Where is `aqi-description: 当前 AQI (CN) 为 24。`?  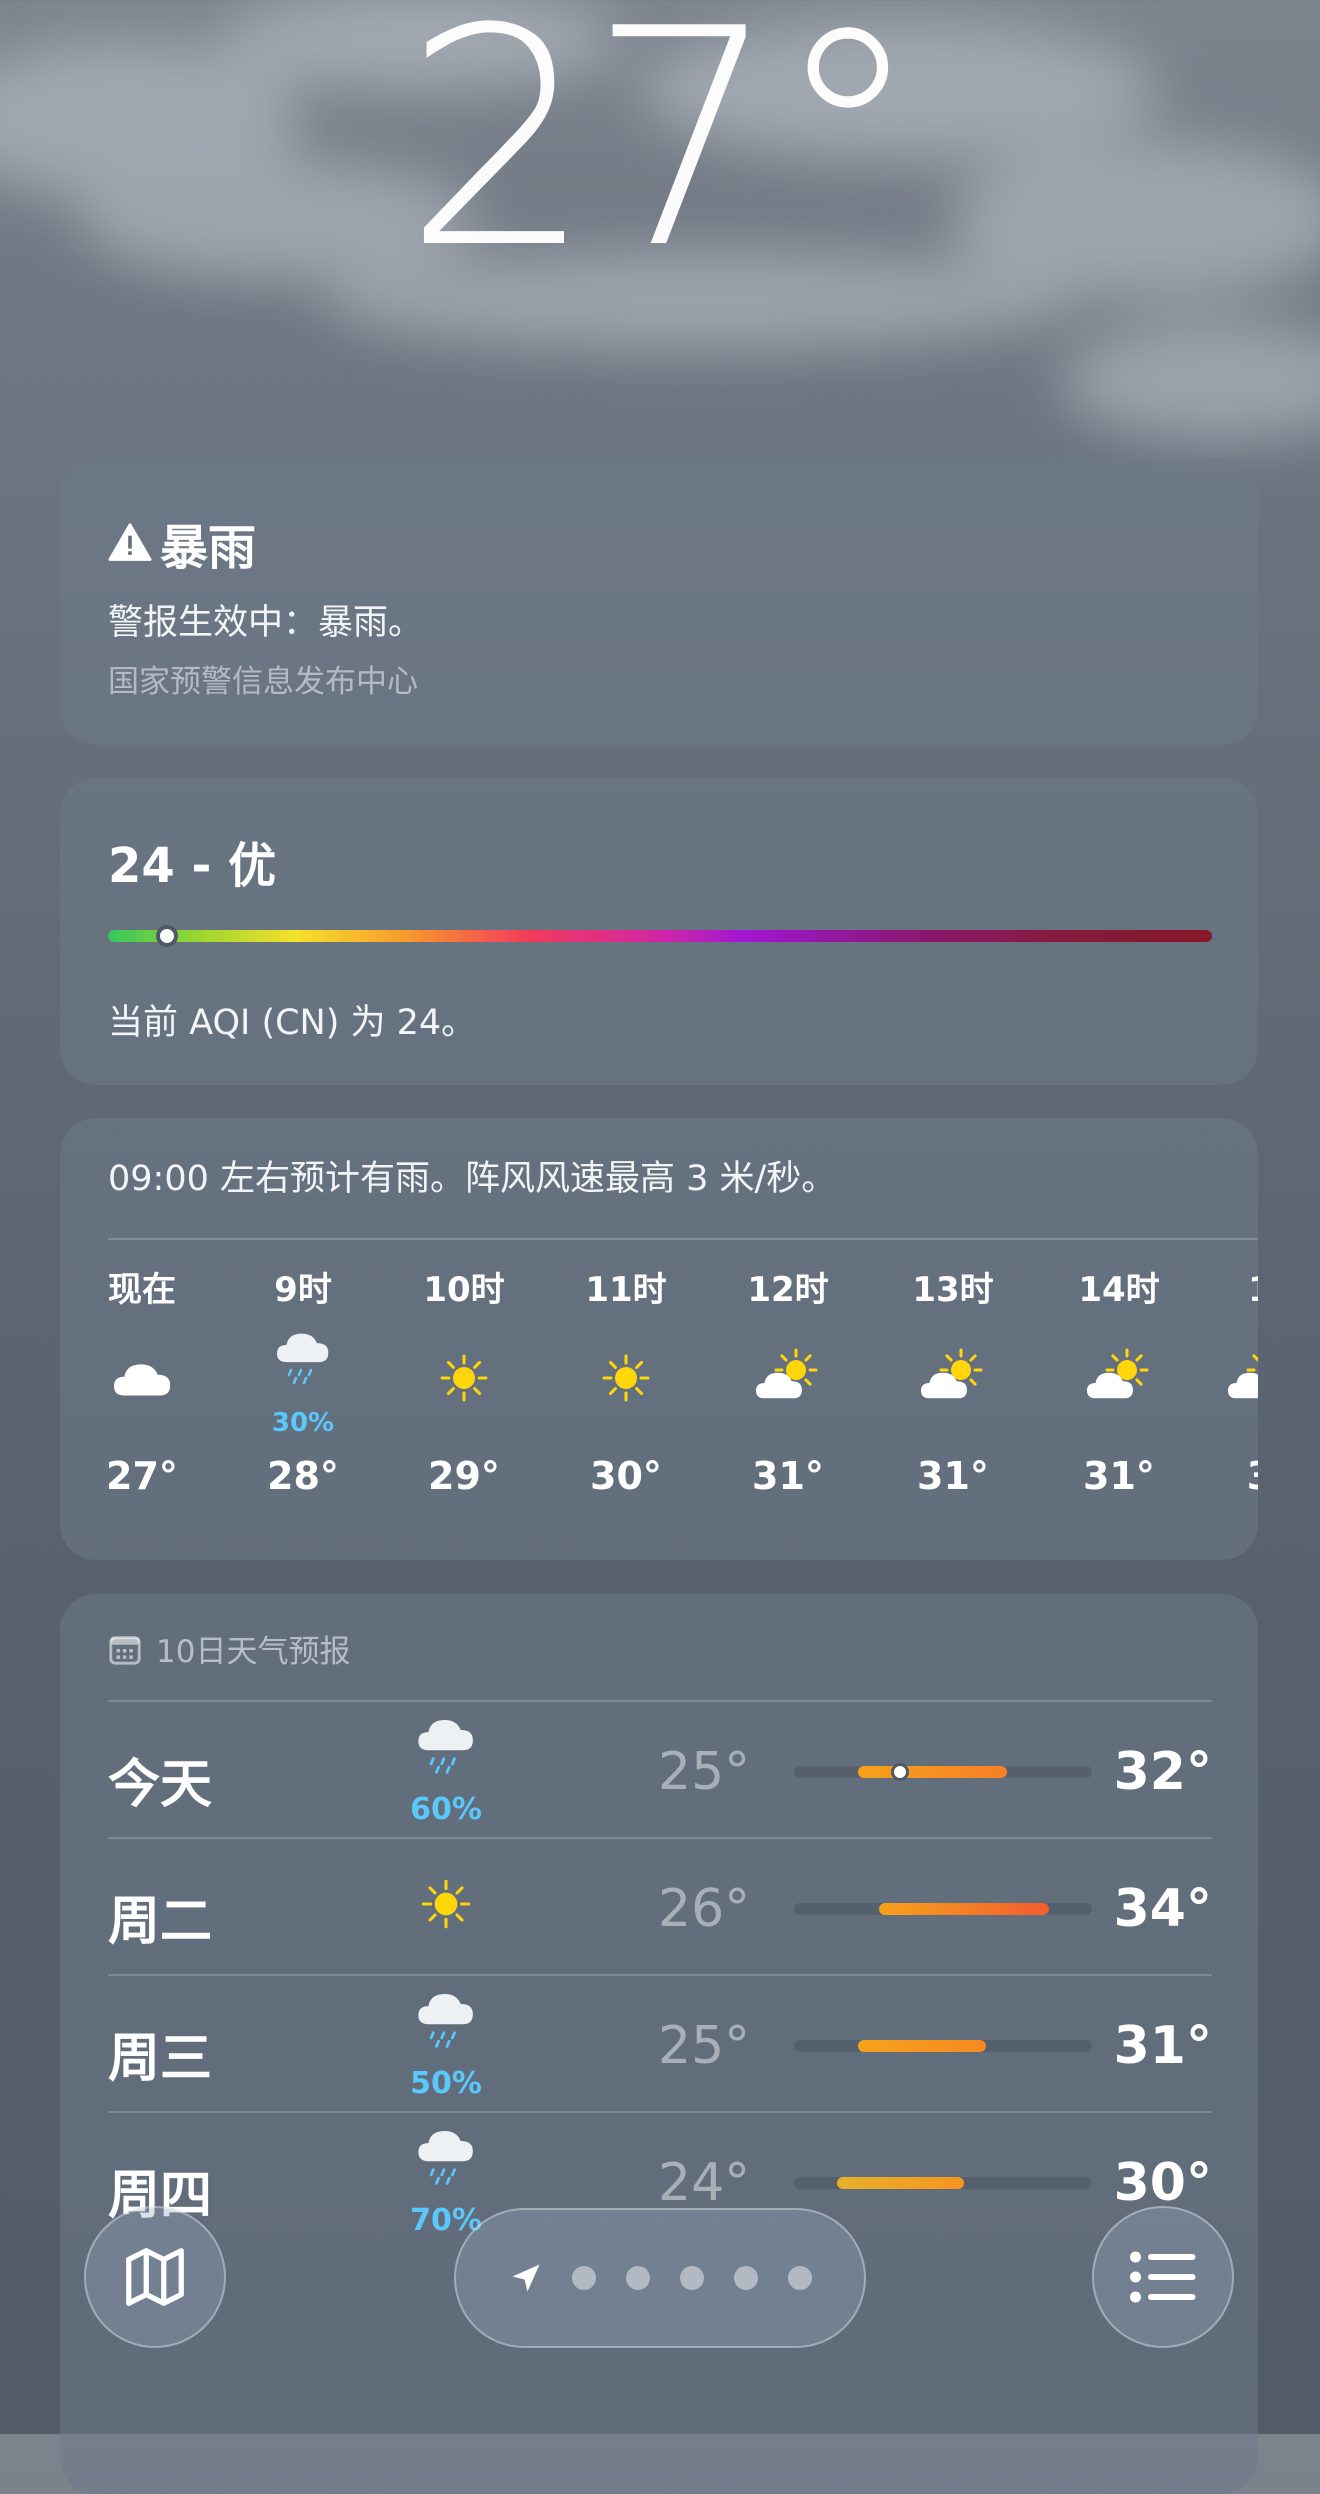 aqi-description: 当前 AQI (CN) 为 24。 is located at coordinates (292, 1023).